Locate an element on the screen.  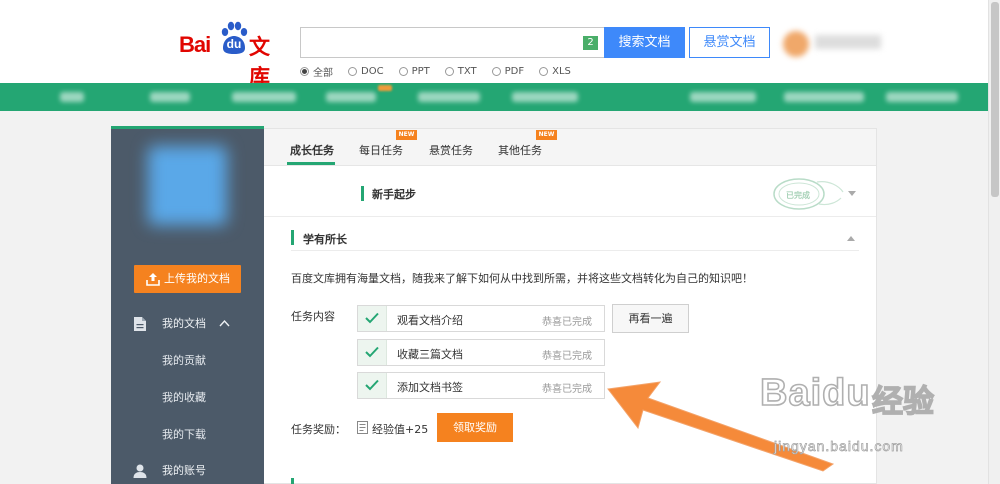
avatar is located at coordinates (796, 44).